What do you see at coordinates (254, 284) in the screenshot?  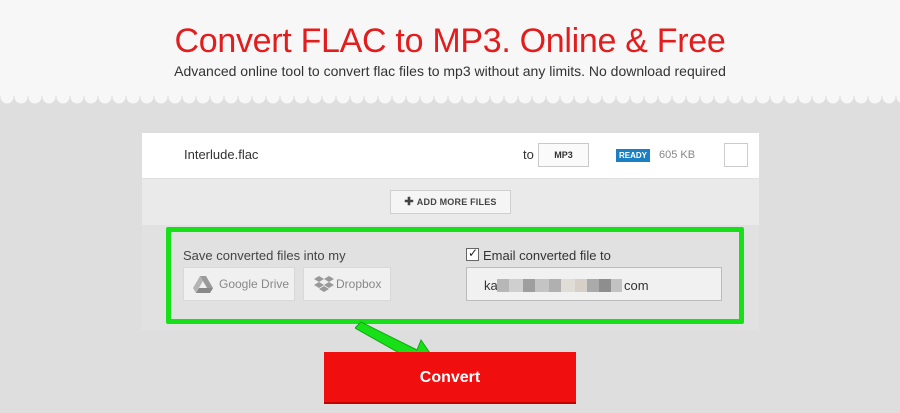 I see `google-drive-label: Google Drive` at bounding box center [254, 284].